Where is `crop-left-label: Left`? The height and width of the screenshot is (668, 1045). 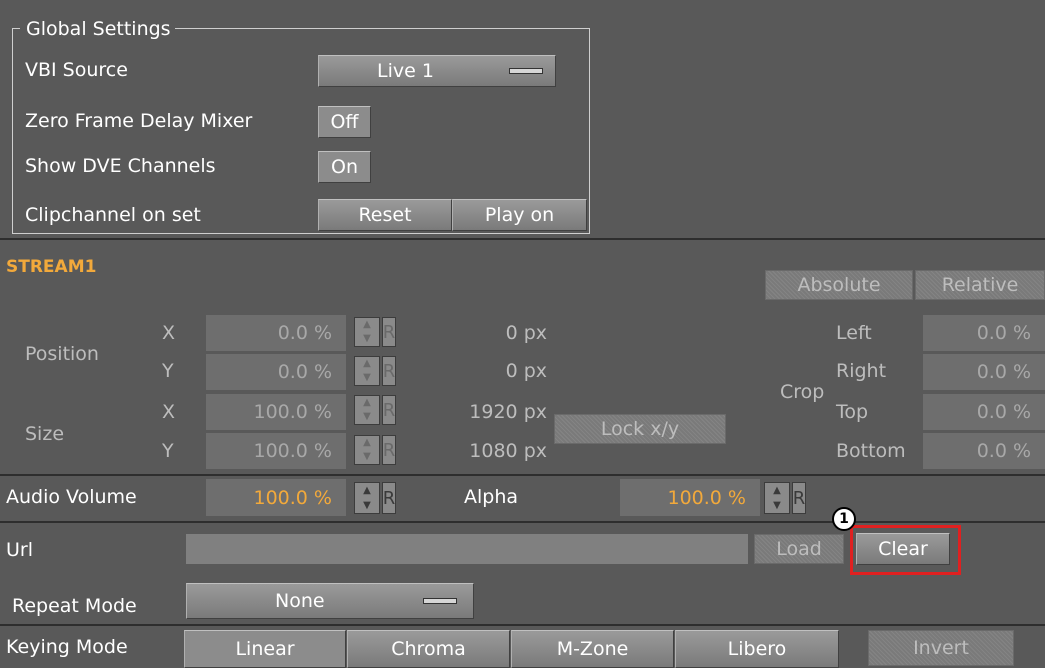 crop-left-label: Left is located at coordinates (854, 333).